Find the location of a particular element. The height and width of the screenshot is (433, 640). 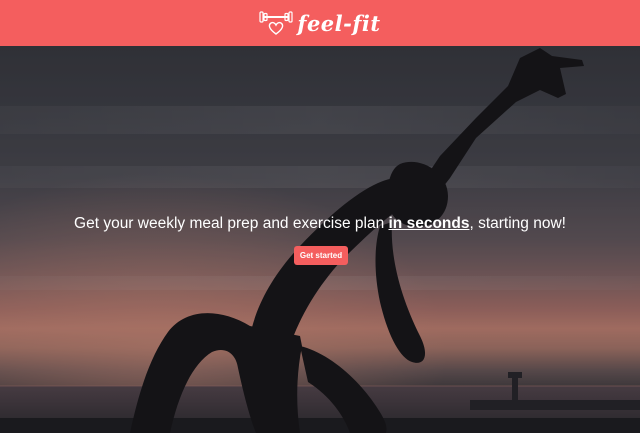

brand-name: feel-fit is located at coordinates (339, 23).